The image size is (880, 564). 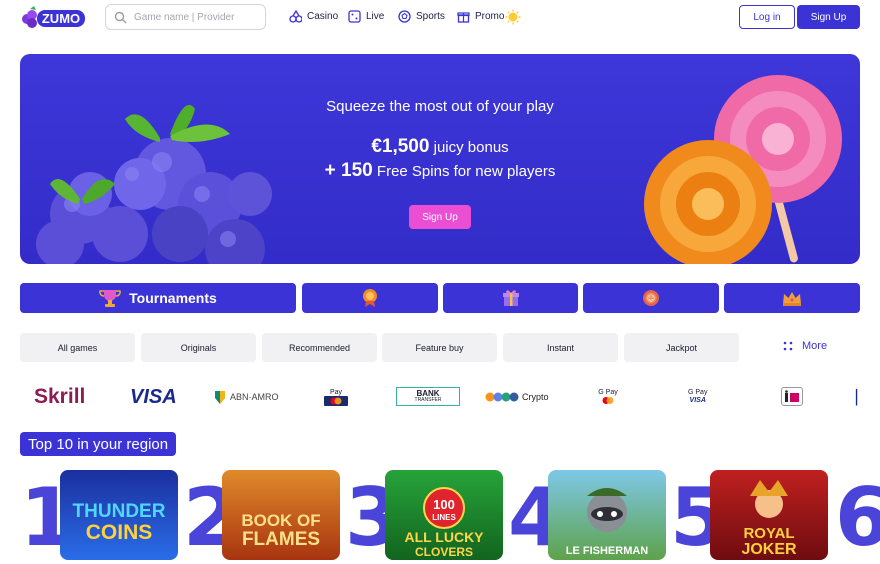 I want to click on gpay-label: G Pay, so click(x=608, y=392).